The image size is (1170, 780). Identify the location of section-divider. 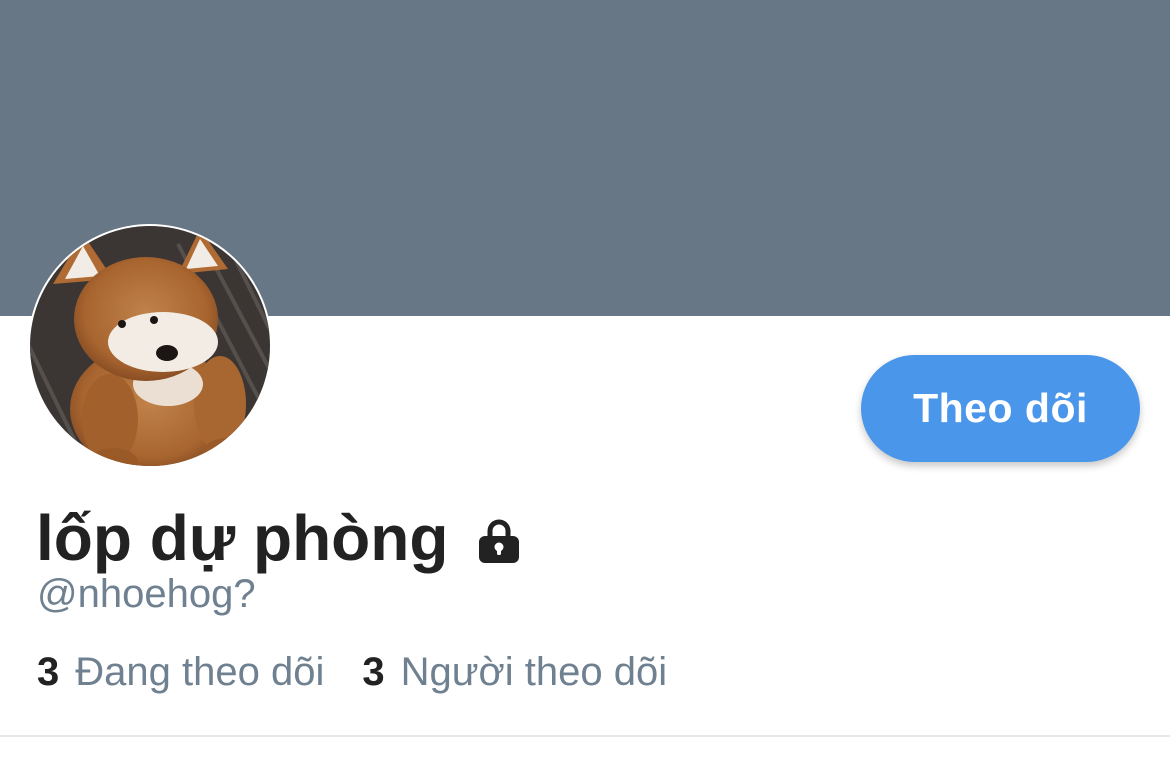
(585, 736).